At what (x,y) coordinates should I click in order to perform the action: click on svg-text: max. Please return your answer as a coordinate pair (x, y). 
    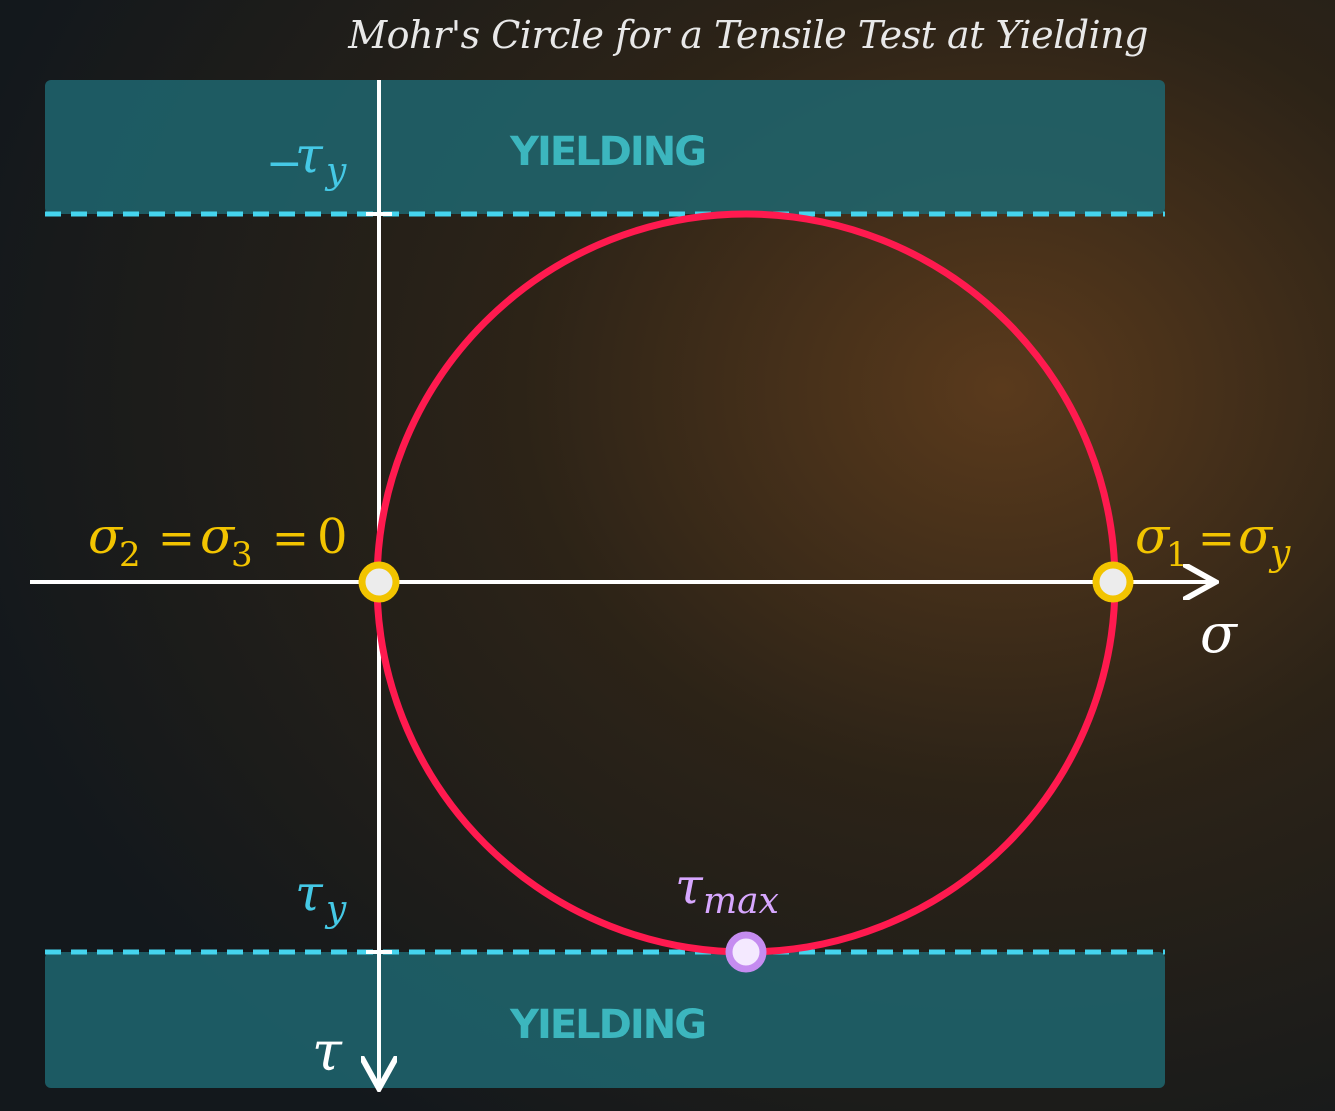
    Looking at the image, I should click on (741, 901).